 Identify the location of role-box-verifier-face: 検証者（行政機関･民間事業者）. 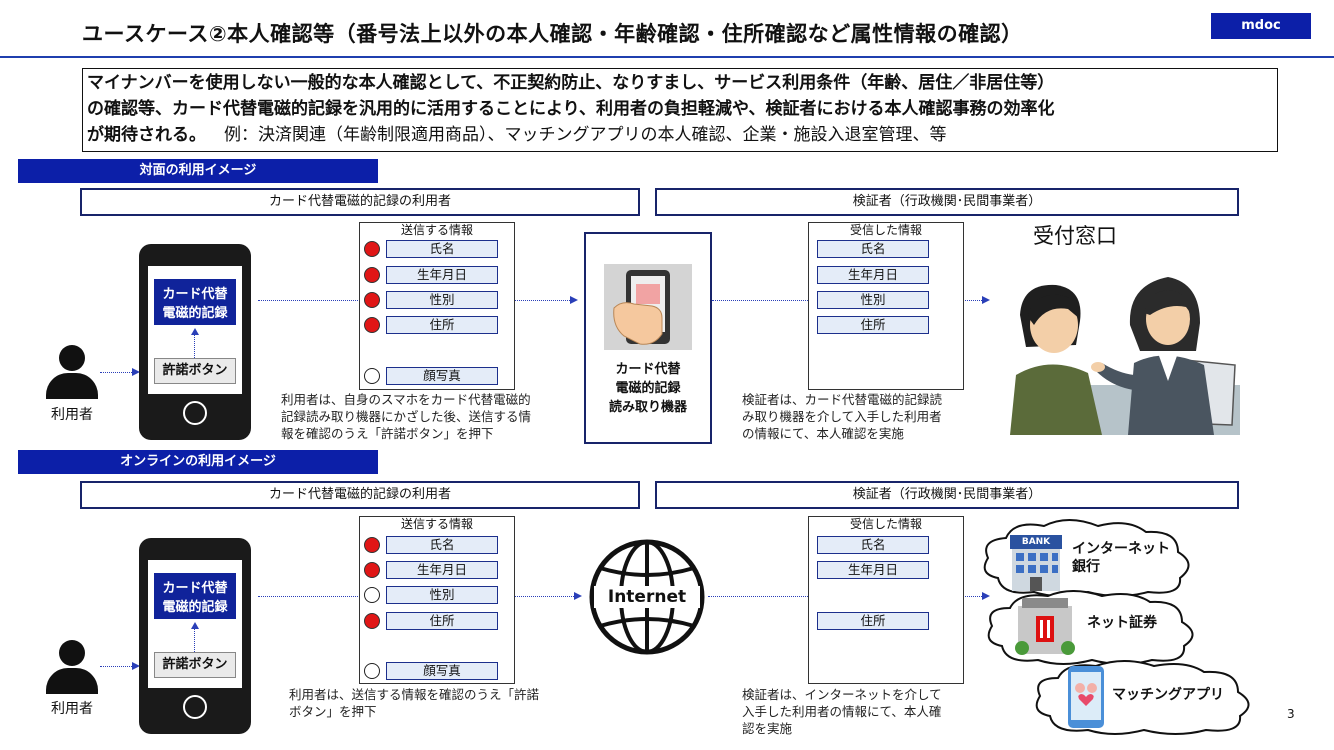
(947, 202).